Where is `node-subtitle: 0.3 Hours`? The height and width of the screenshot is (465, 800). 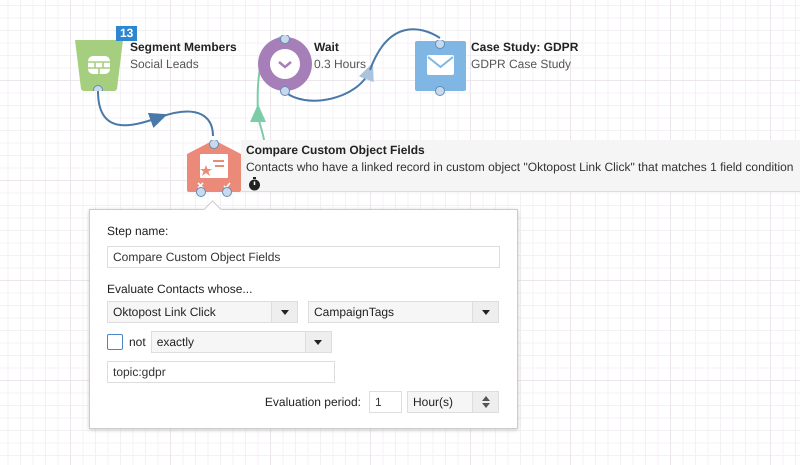
node-subtitle: 0.3 Hours is located at coordinates (340, 64).